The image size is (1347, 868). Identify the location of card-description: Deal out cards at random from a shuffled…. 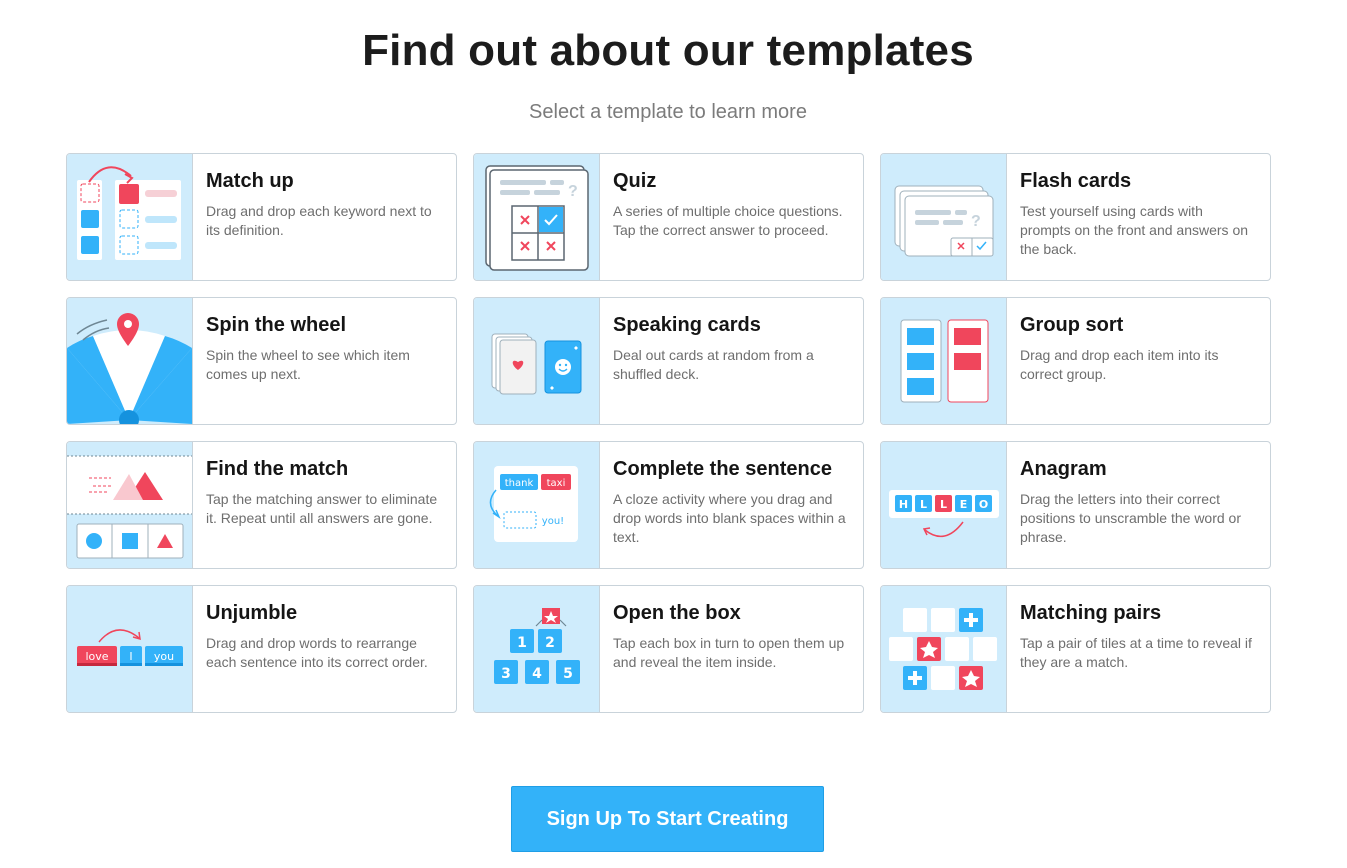
(713, 364).